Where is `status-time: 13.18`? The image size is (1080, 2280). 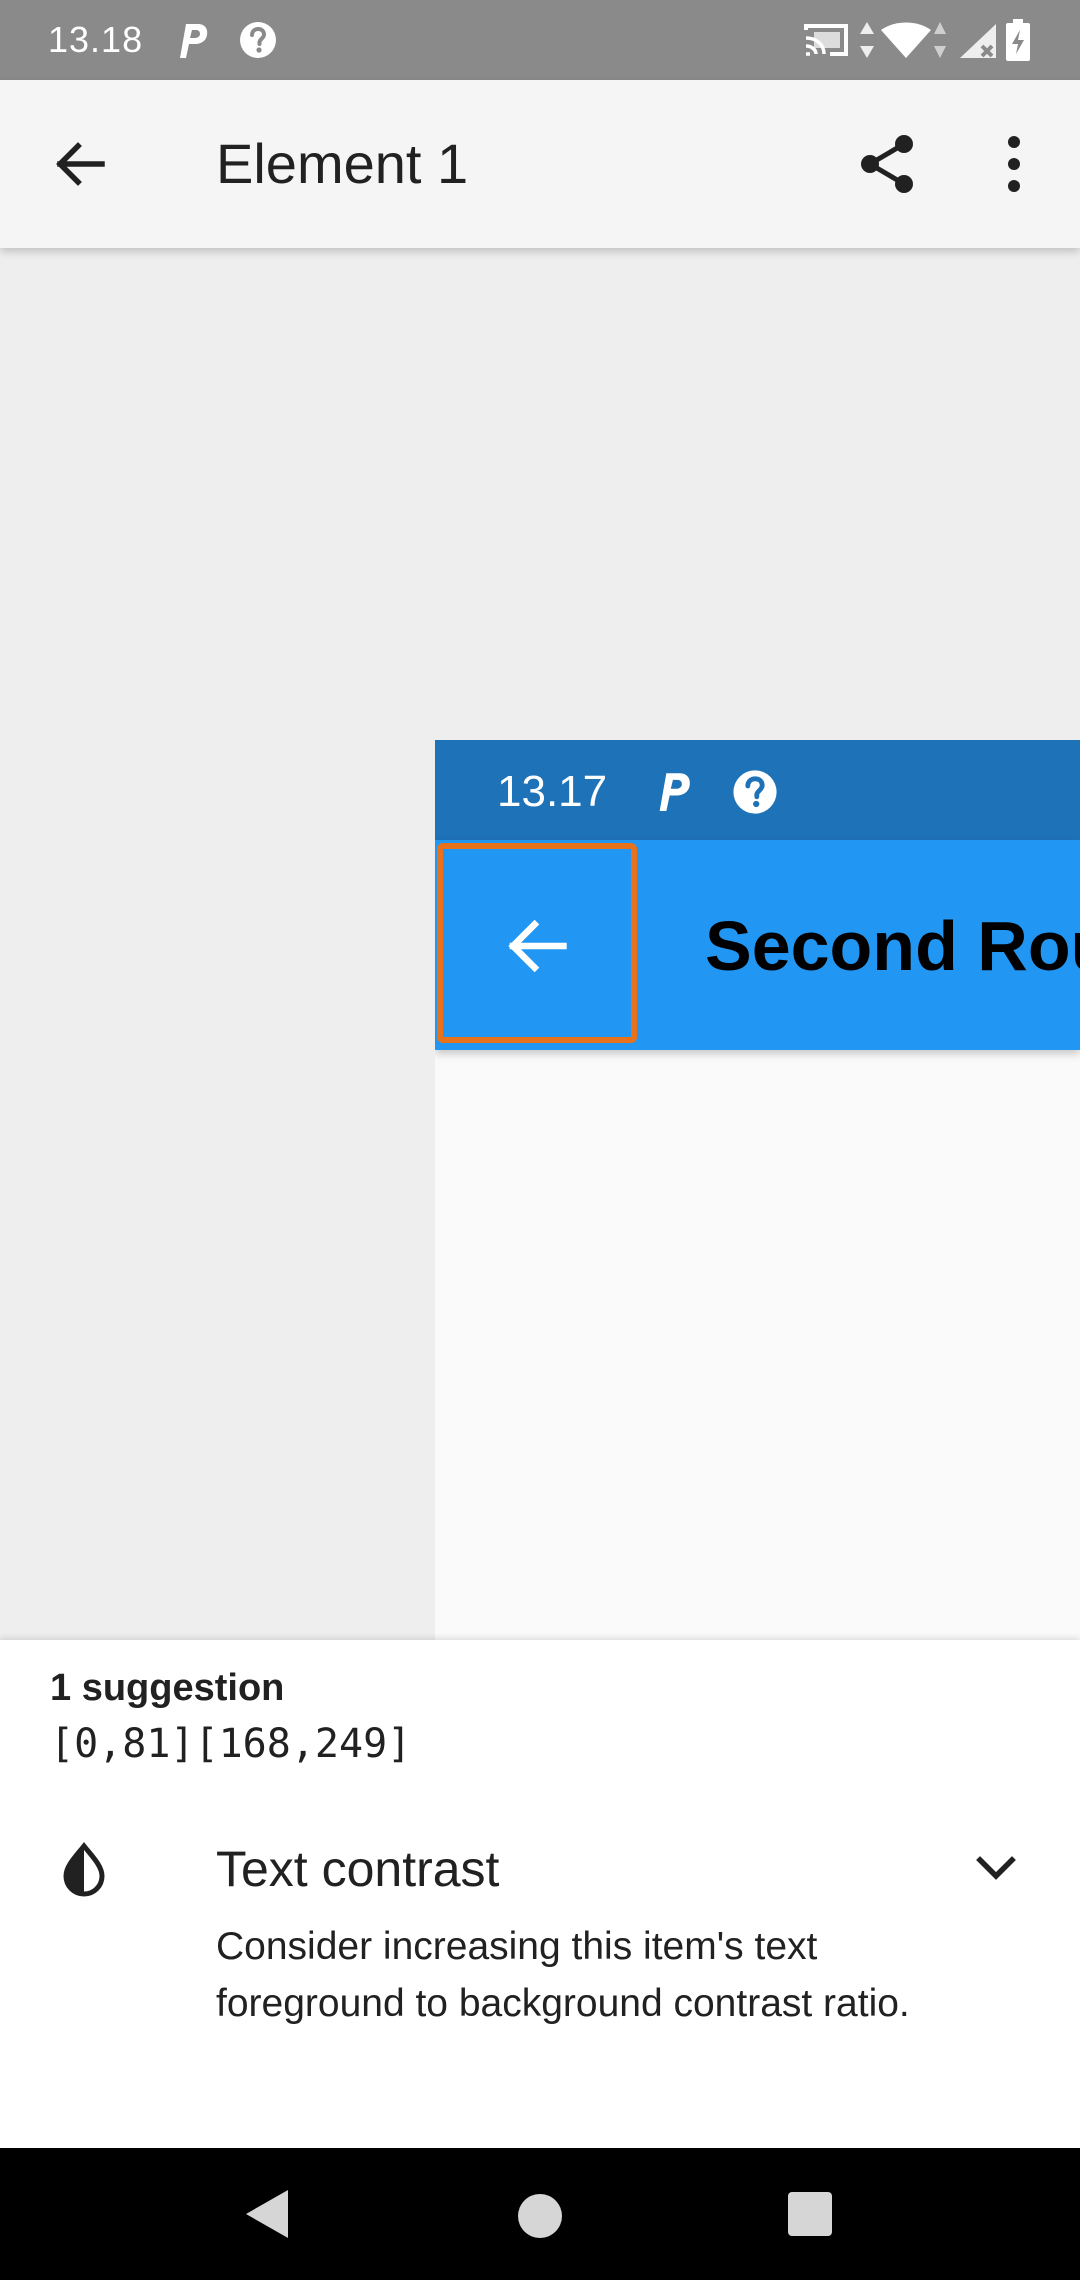 status-time: 13.18 is located at coordinates (96, 39).